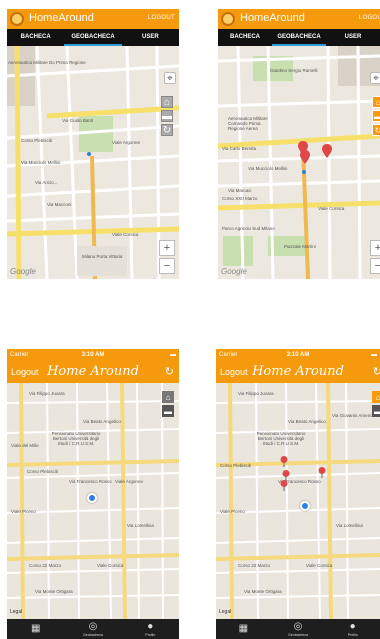 The image size is (380, 639). I want to click on map-label: Corso 22 Marzo, so click(254, 565).